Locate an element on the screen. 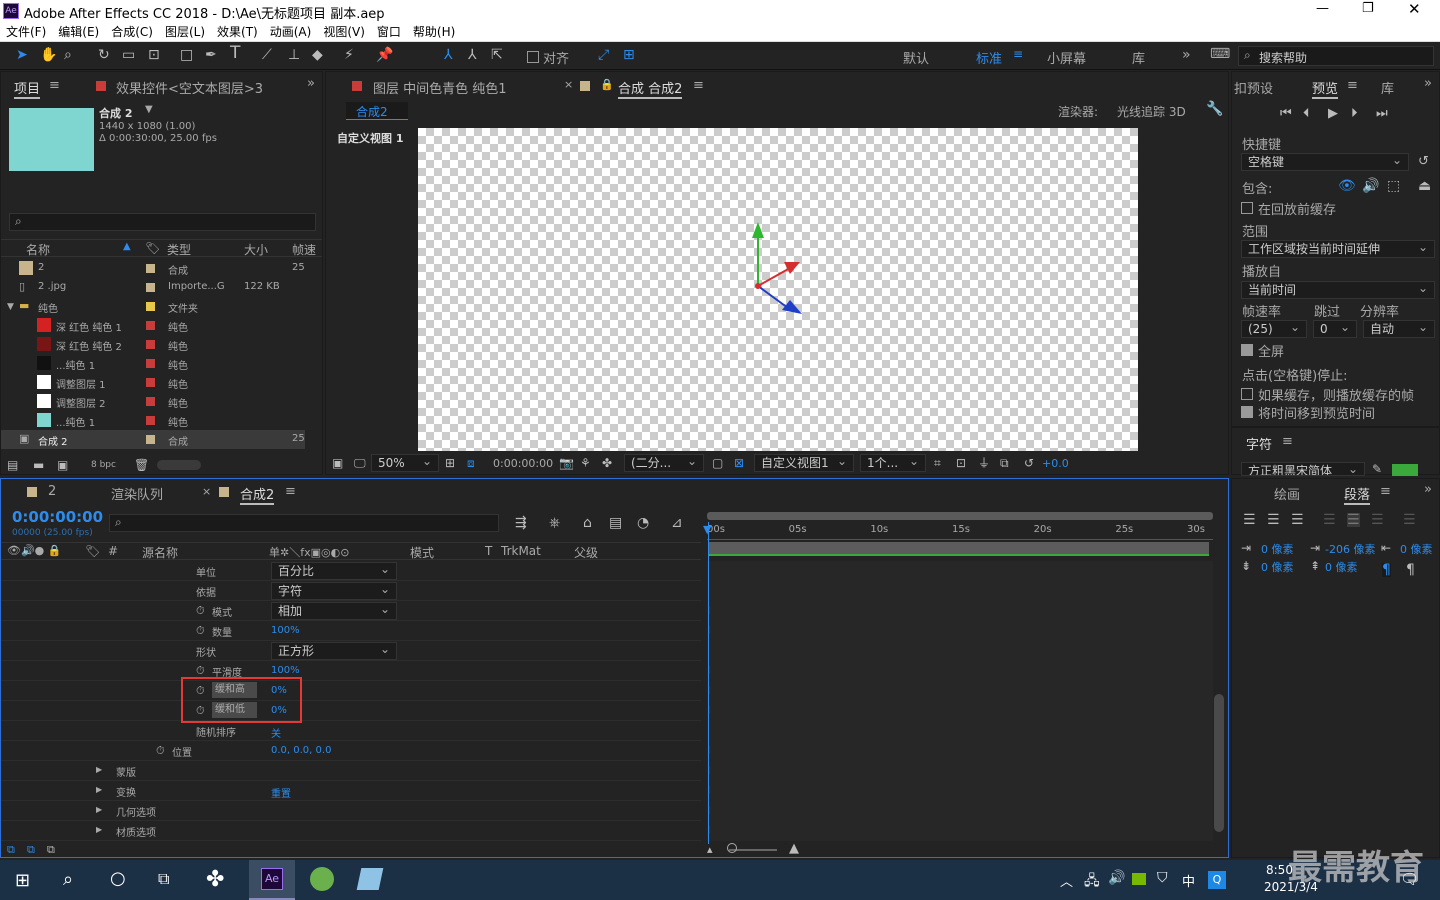 The height and width of the screenshot is (900, 1440). fill-color-swatch is located at coordinates (1405, 470).